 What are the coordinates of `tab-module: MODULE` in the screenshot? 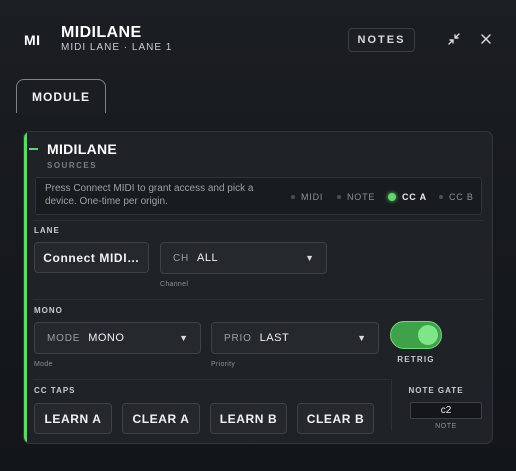 It's located at (61, 96).